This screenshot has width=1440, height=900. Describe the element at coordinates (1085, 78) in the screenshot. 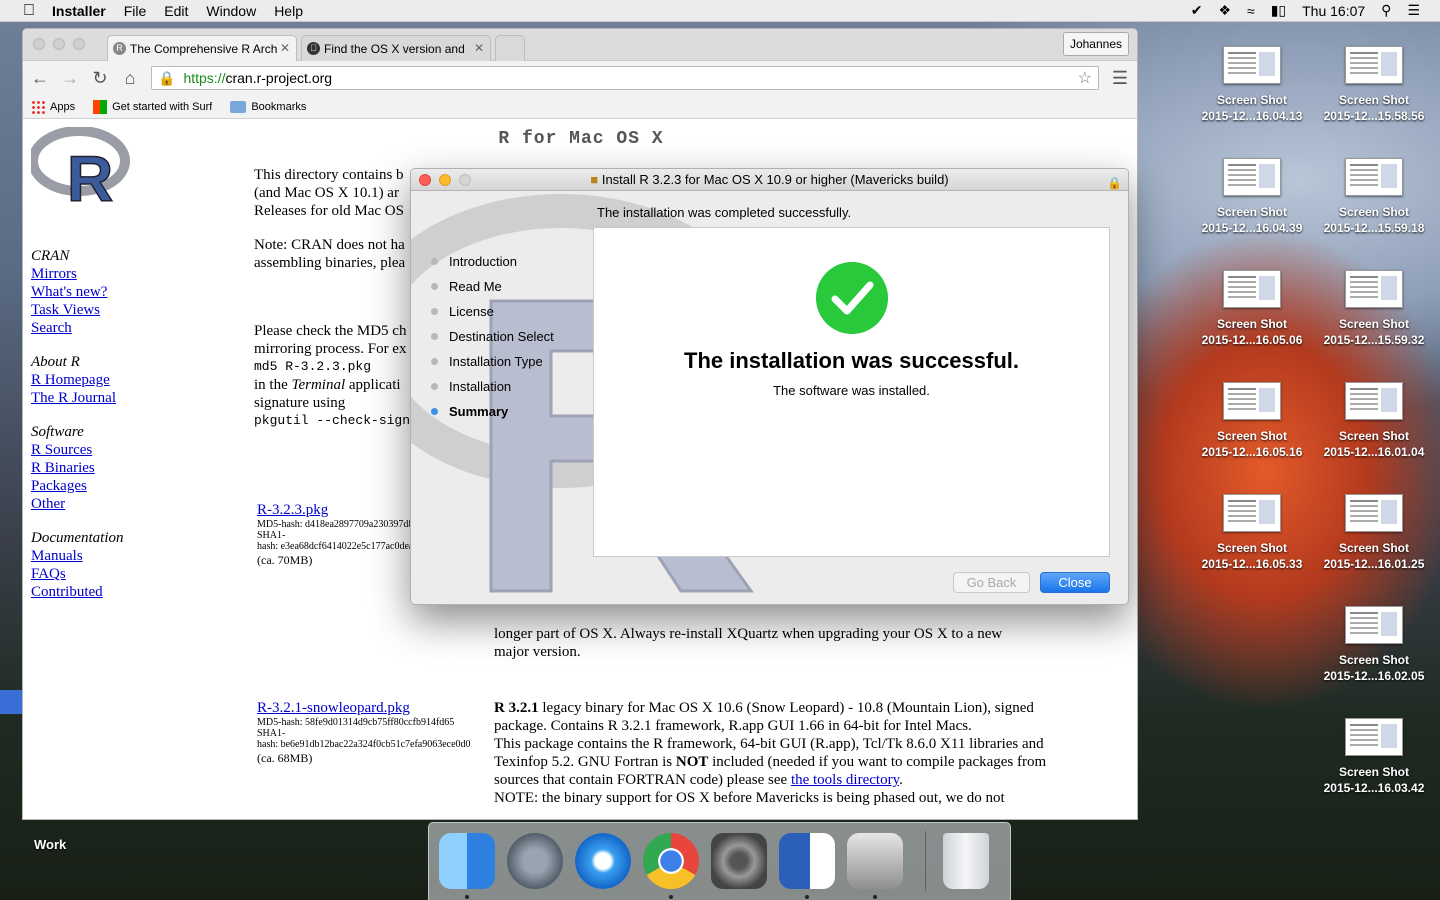

I see `bookmark-star-icon: ☆` at that location.